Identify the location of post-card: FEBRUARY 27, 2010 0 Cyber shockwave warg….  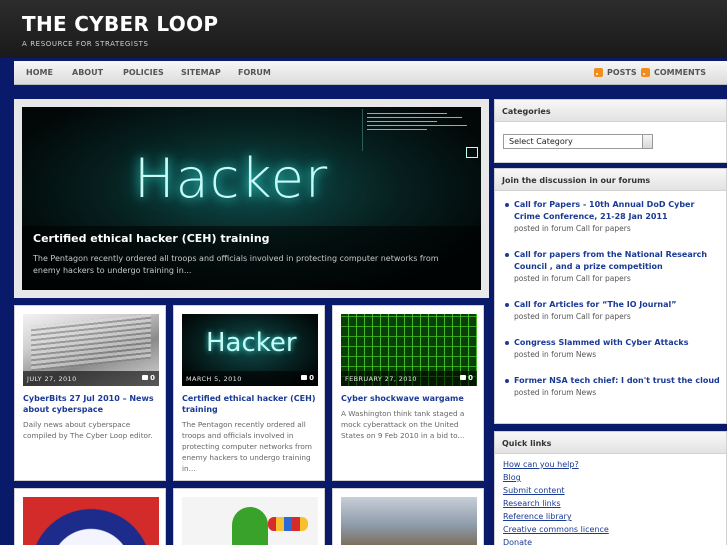
(408, 393).